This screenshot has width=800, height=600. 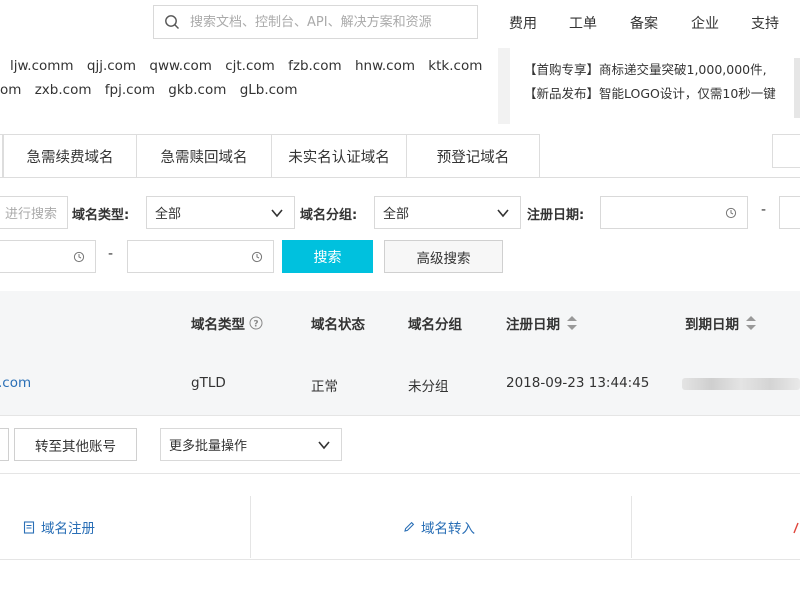 What do you see at coordinates (63, 90) in the screenshot?
I see `hot-domain: zxb.com` at bounding box center [63, 90].